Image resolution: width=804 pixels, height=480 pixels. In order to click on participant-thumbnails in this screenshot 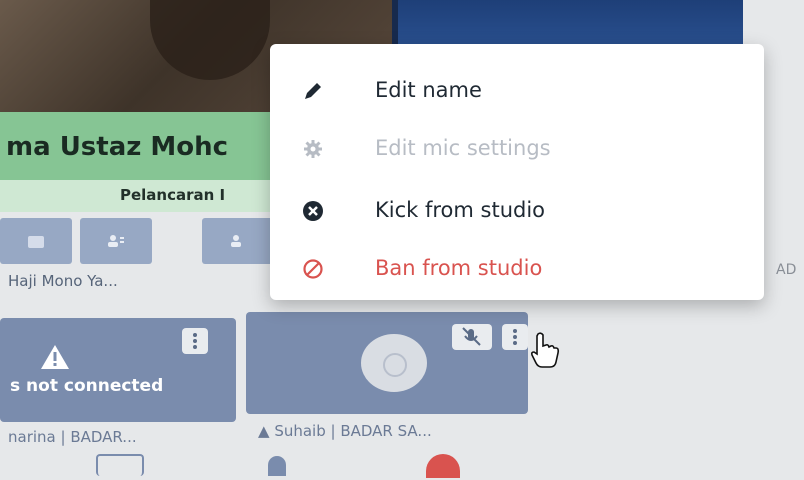, I will do `click(145, 242)`.